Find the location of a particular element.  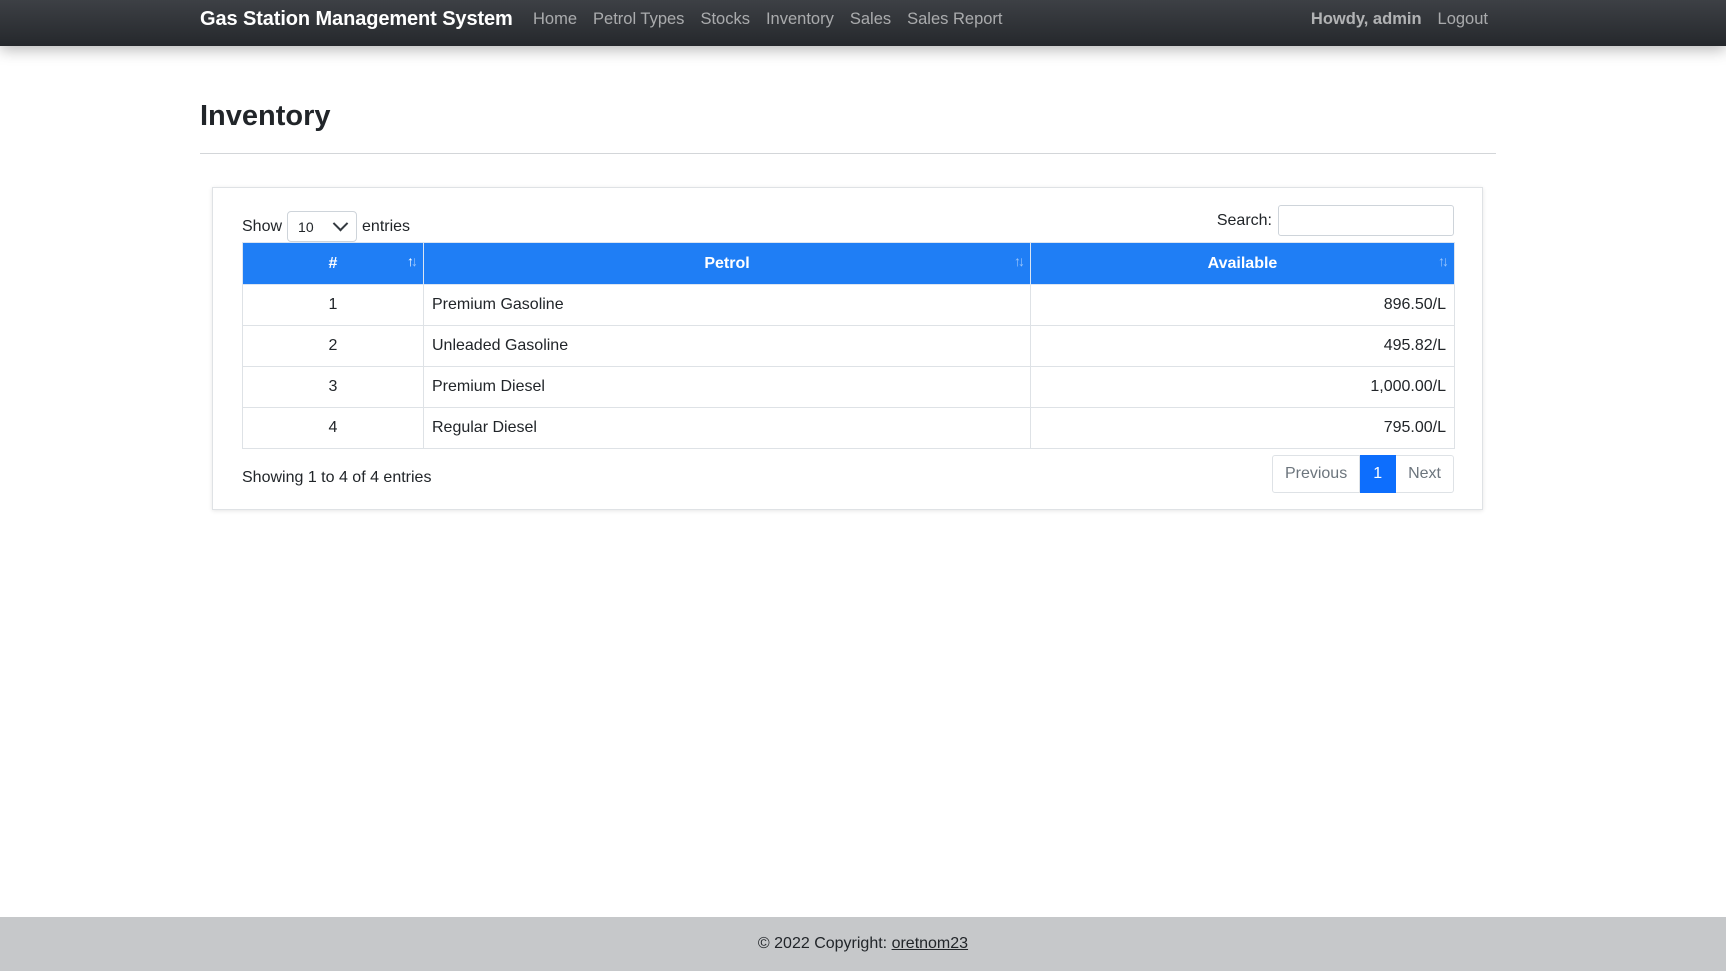

table-header-row: # ↑↓ Petrol ↑↓ Available ↑↓ is located at coordinates (848, 263).